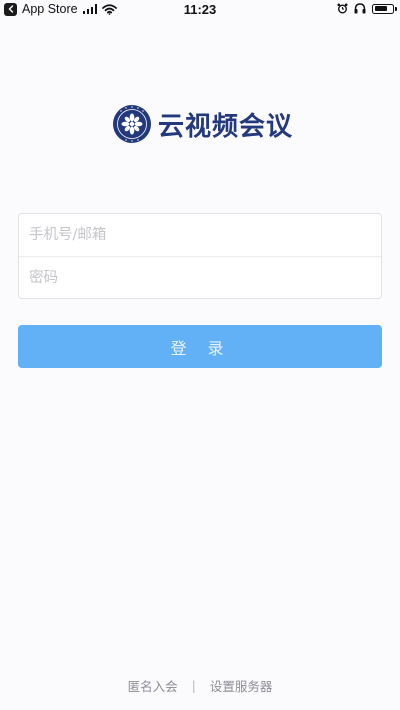  What do you see at coordinates (241, 685) in the screenshot?
I see `server-settings-link: 设置服务器` at bounding box center [241, 685].